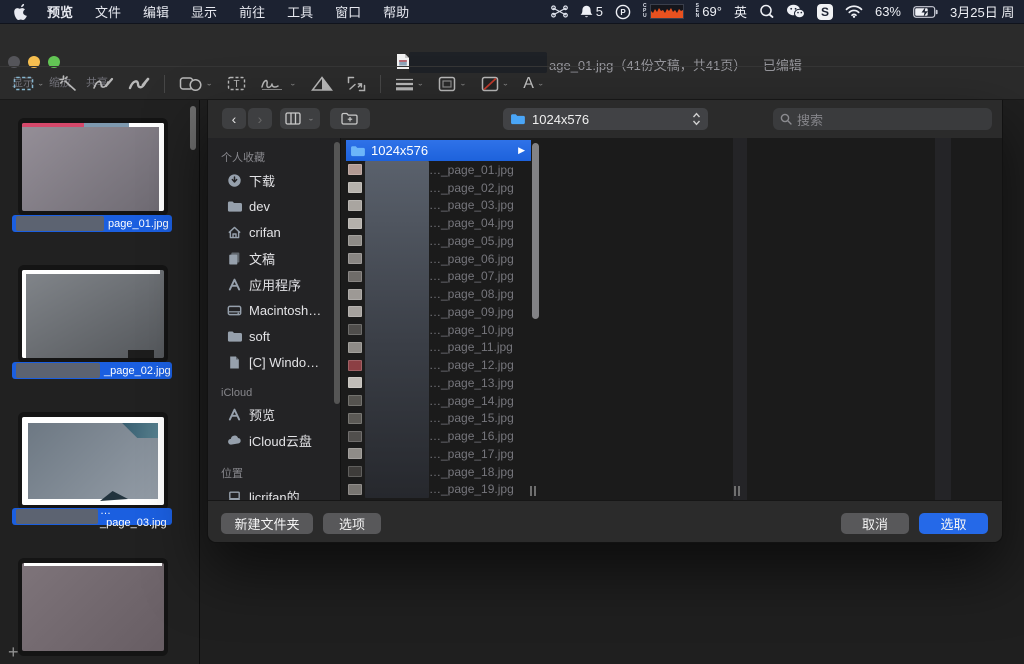  I want to click on options-button: 选项, so click(352, 523).